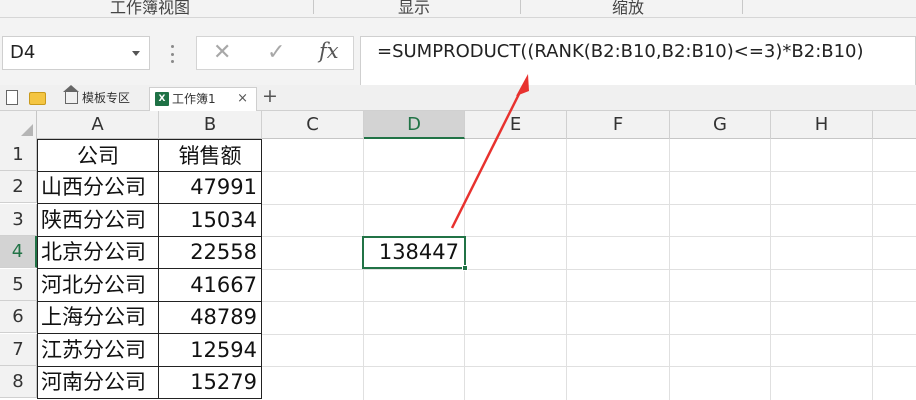 The image size is (916, 400). I want to click on column-headers: A B C D E F G H, so click(458, 125).